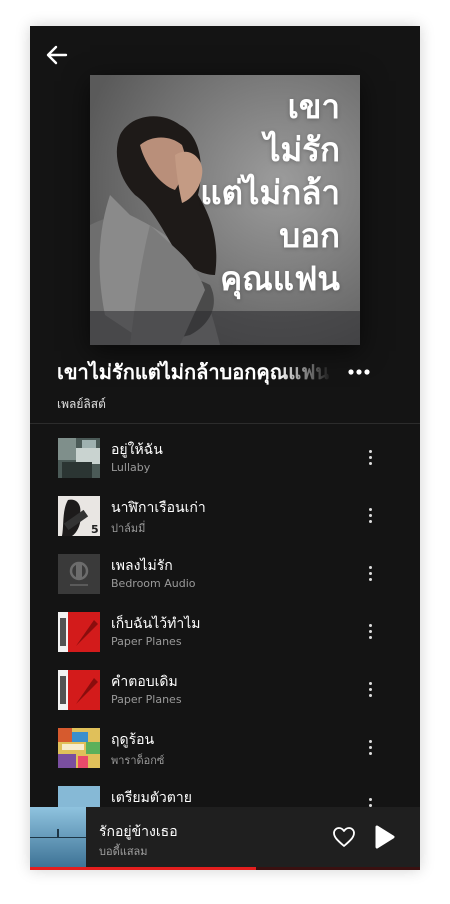 This screenshot has height=904, width=450. I want to click on track-title: เพลงไม่รัก, so click(142, 566).